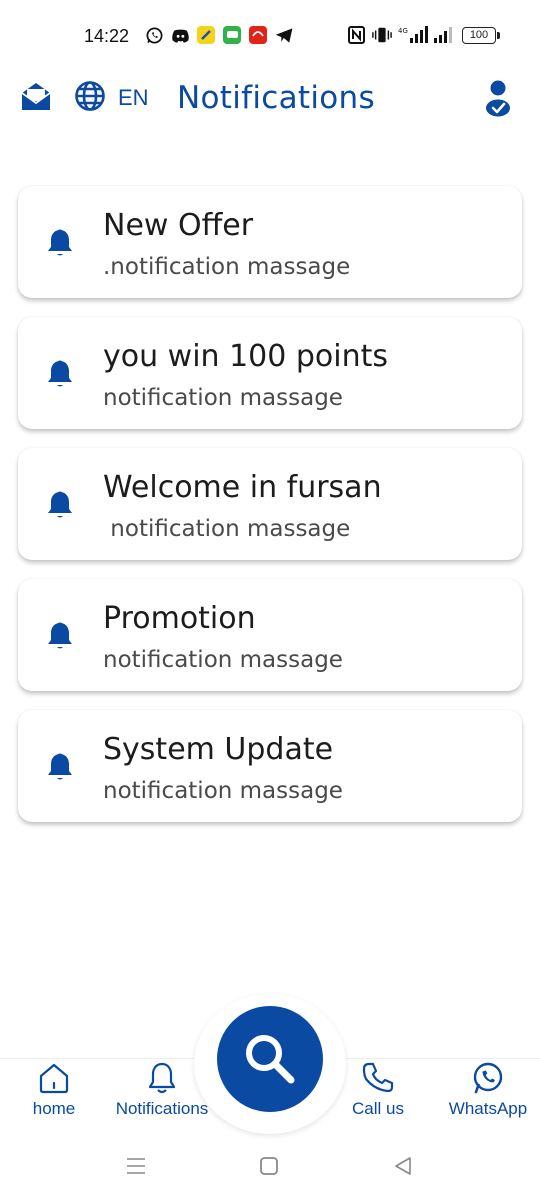  I want to click on notification-title: New Offer, so click(178, 225).